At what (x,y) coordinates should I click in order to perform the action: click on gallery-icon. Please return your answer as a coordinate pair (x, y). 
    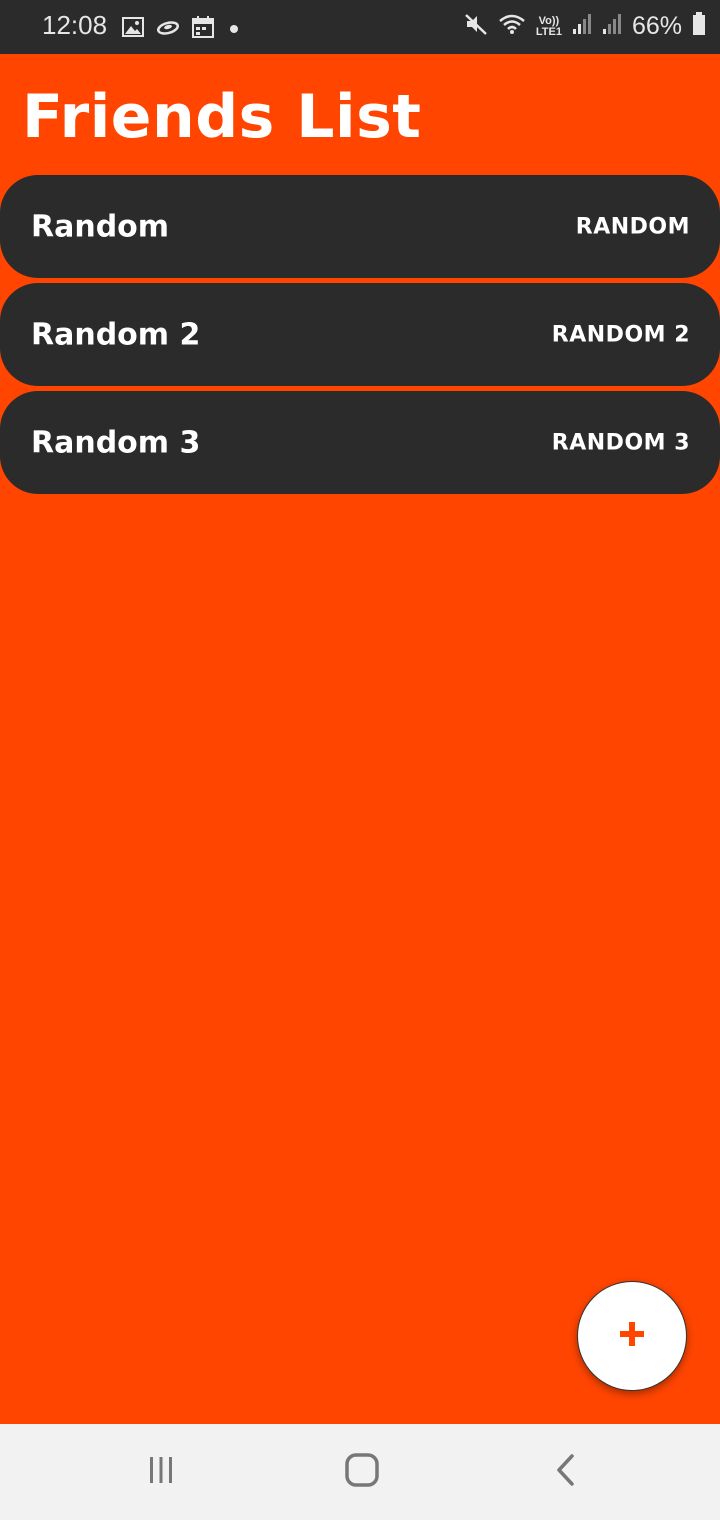
    Looking at the image, I should click on (133, 29).